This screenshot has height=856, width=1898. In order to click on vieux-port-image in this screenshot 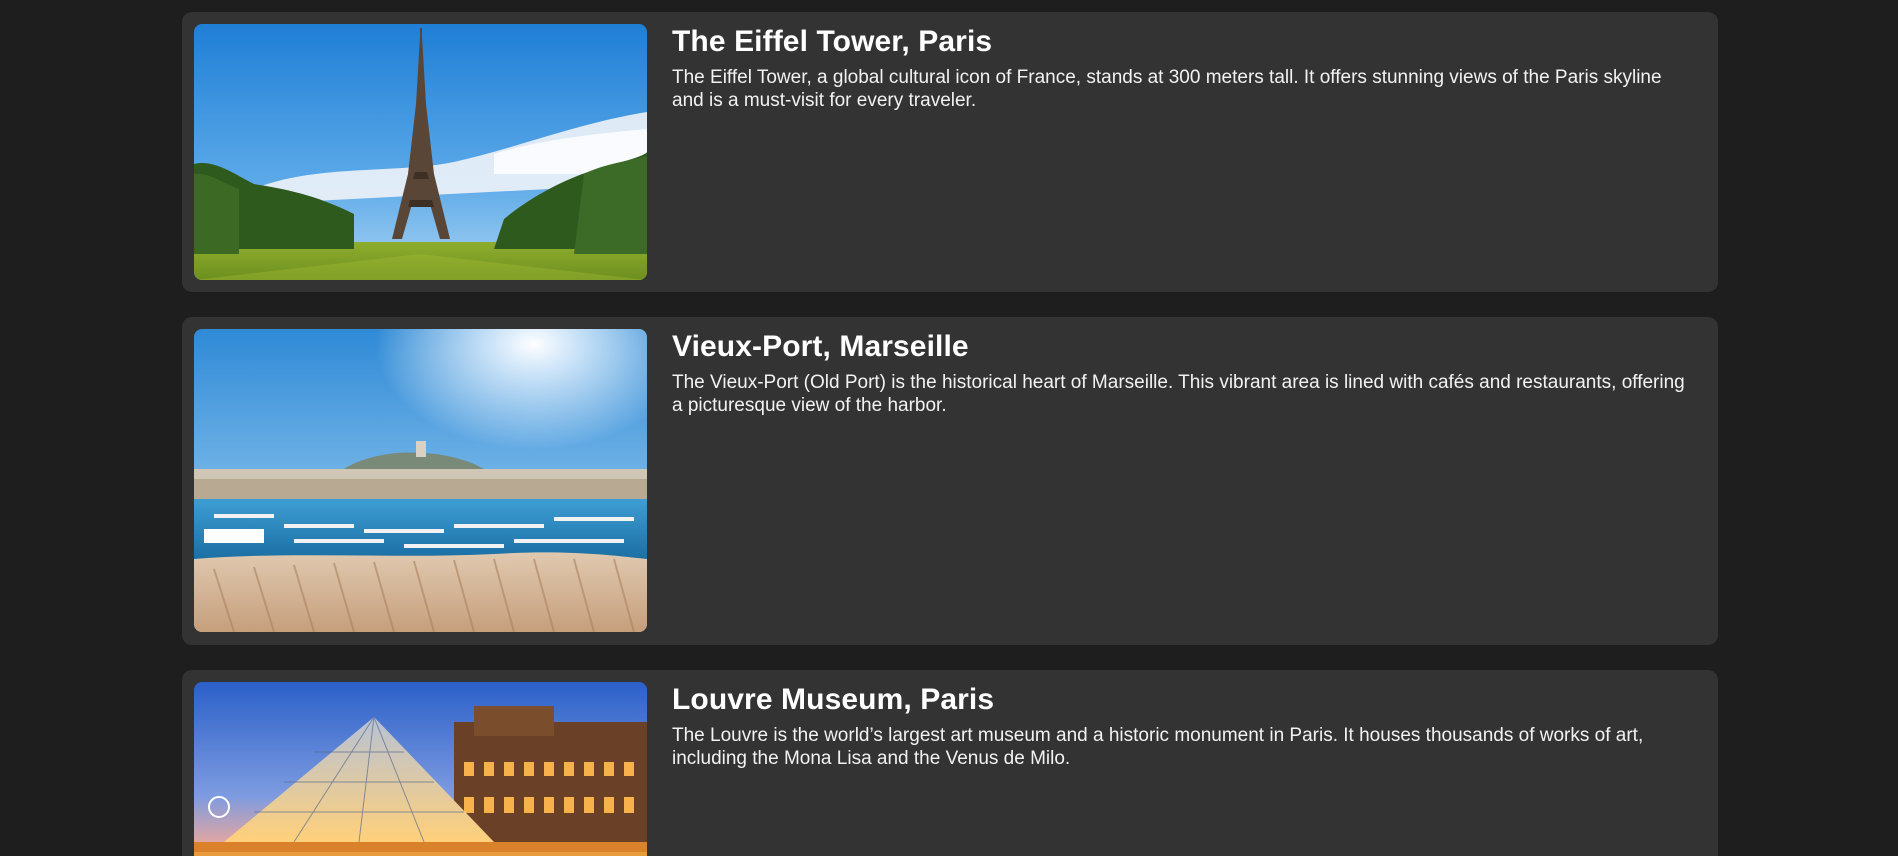, I will do `click(420, 480)`.